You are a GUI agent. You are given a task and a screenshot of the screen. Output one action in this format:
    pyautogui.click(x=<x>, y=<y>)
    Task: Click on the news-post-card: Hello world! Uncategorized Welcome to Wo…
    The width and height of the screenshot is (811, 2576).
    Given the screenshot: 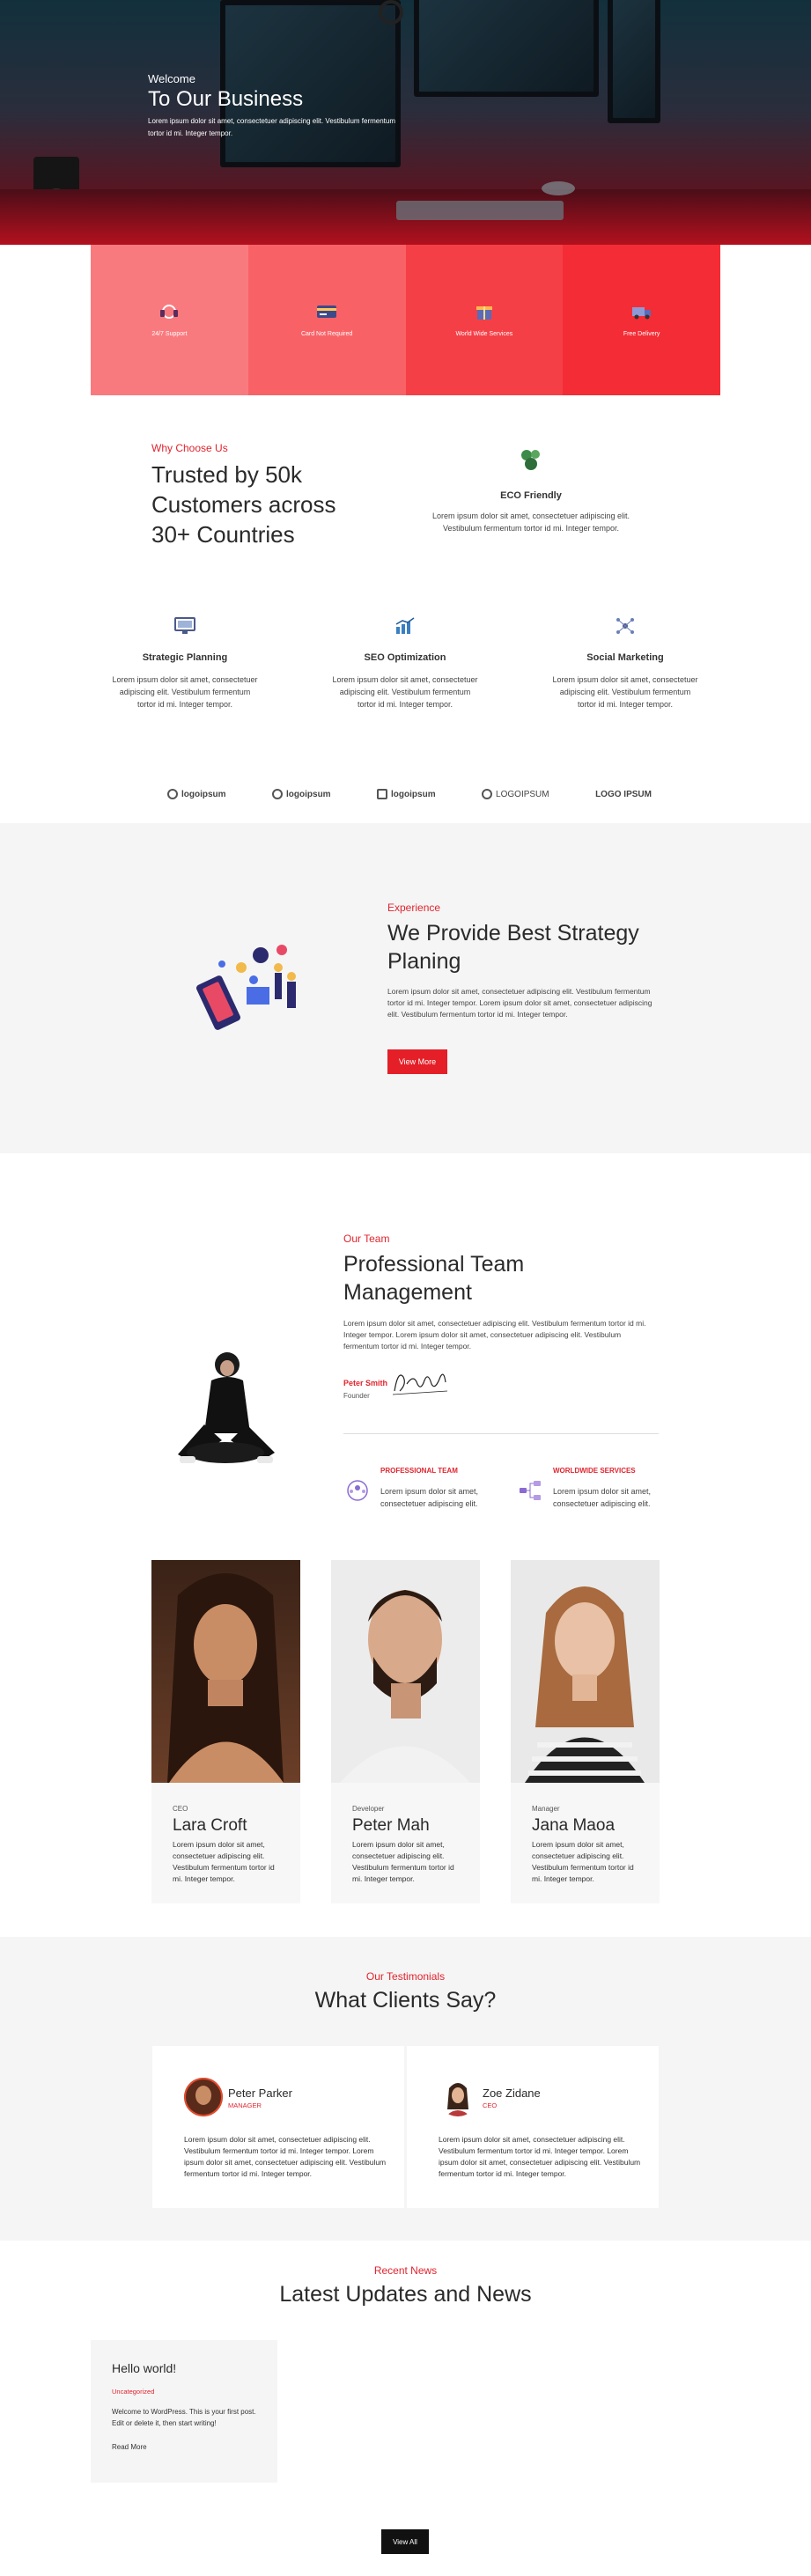 What is the action you would take?
    pyautogui.click(x=184, y=2412)
    